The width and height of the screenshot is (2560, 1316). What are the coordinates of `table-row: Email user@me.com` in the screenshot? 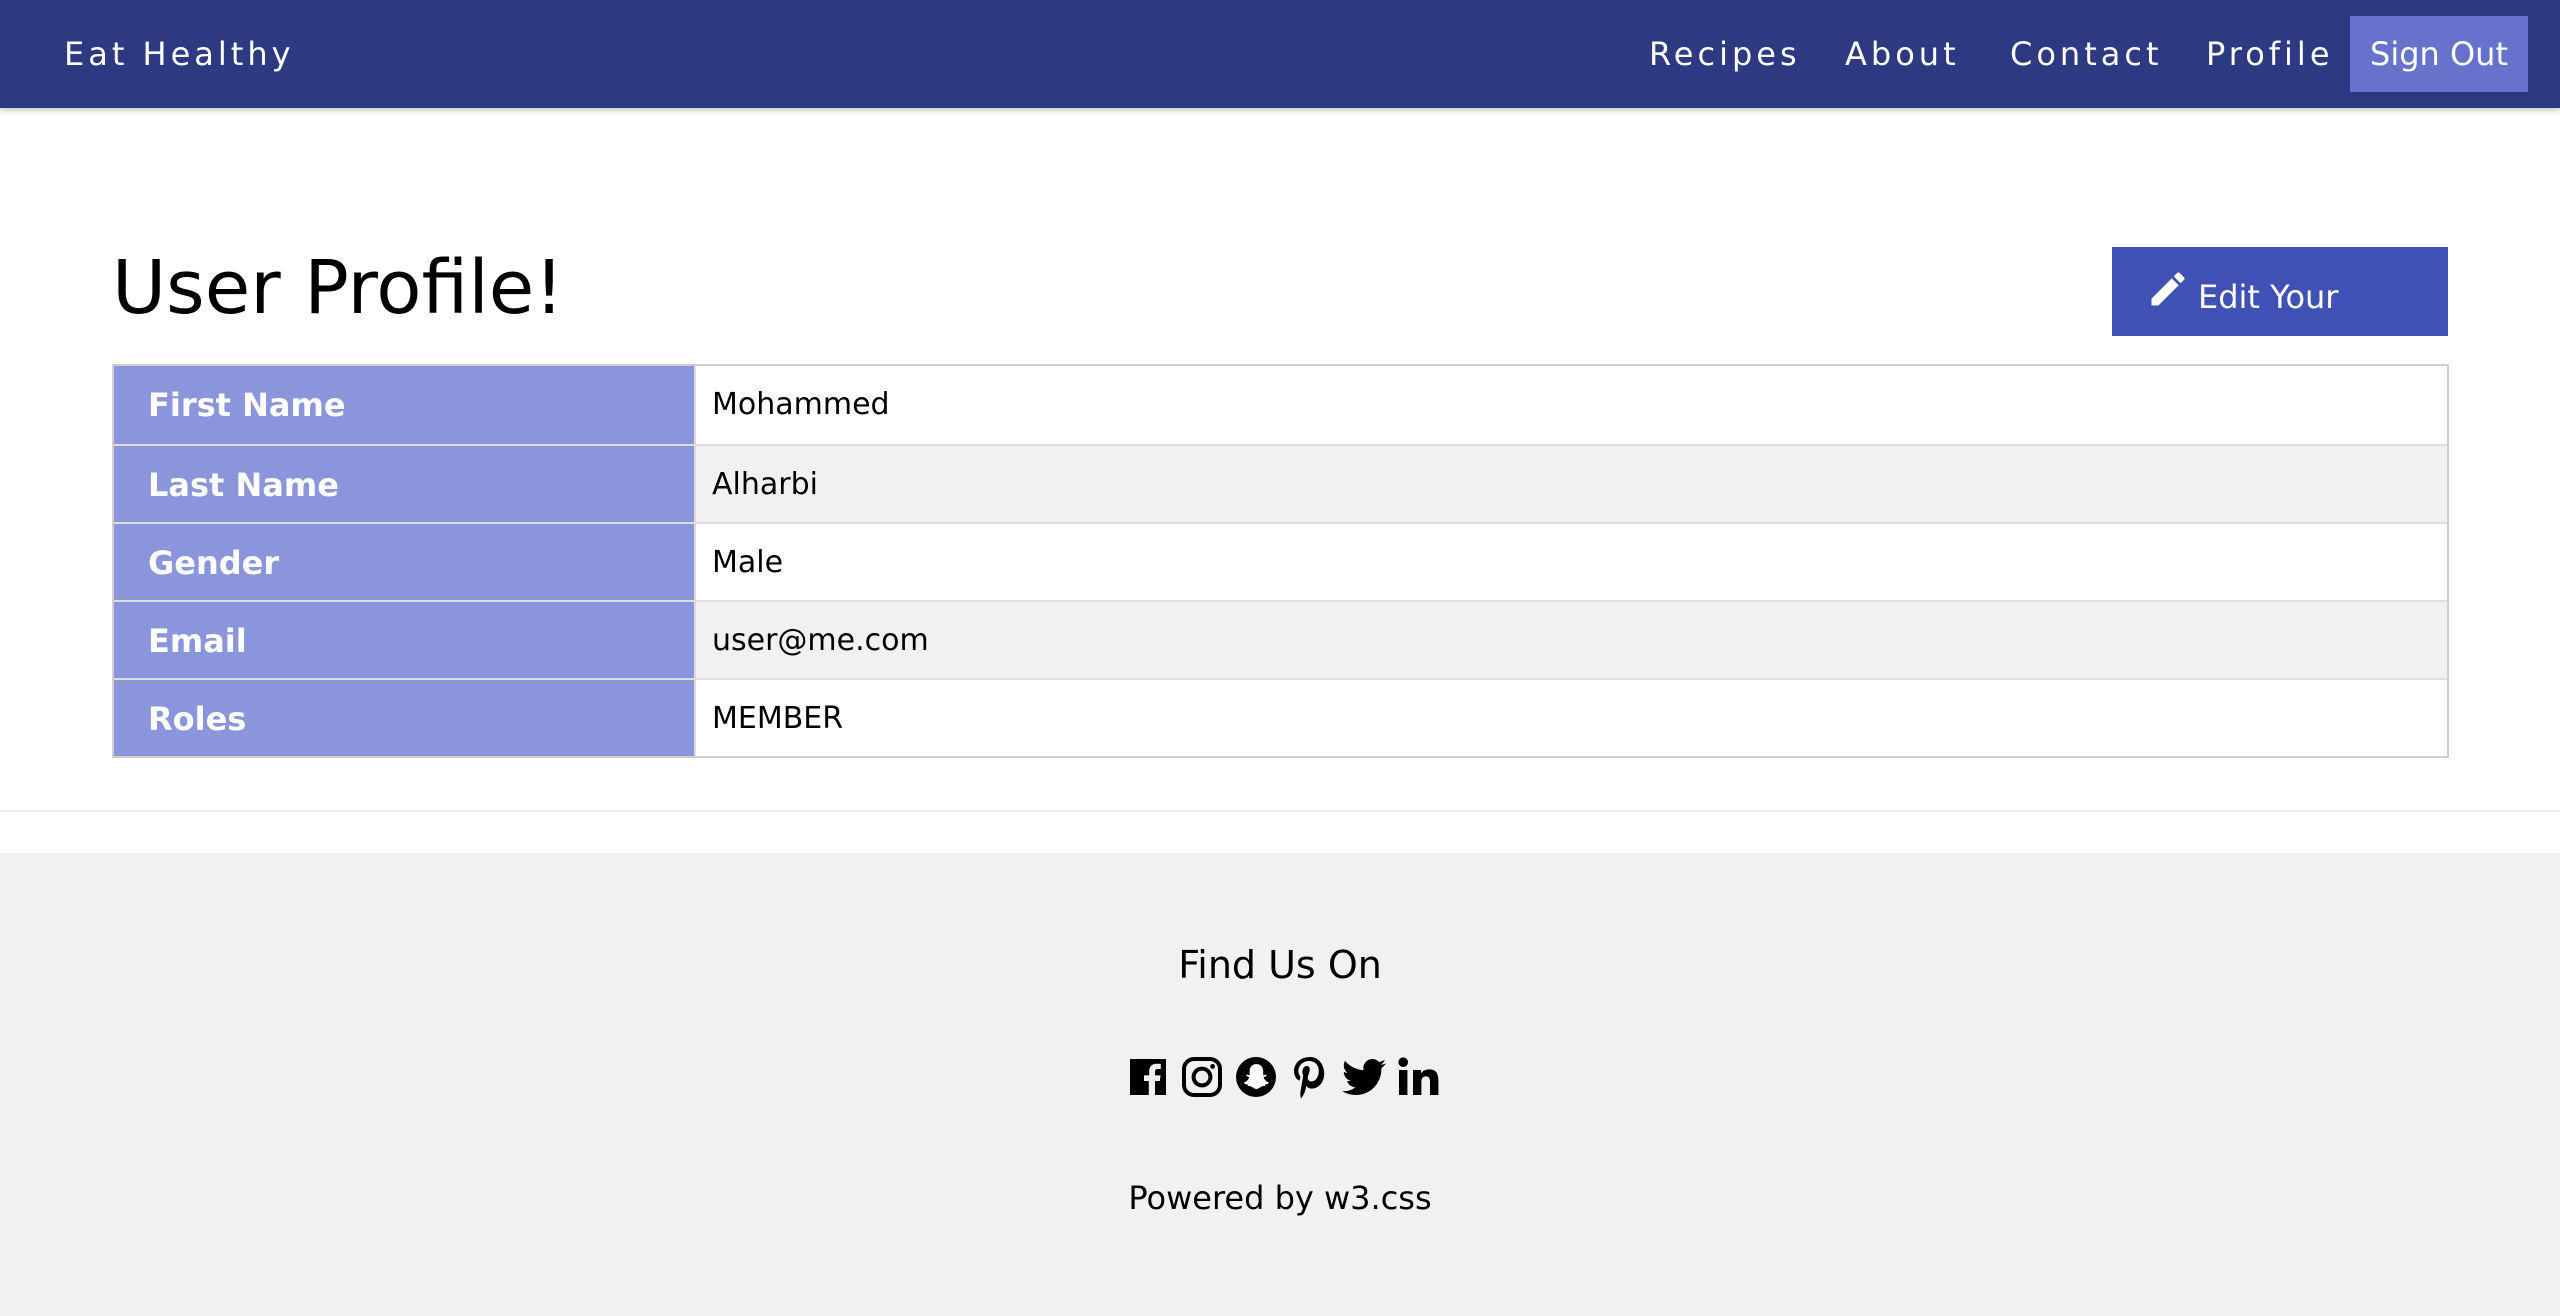 It's located at (1280, 639).